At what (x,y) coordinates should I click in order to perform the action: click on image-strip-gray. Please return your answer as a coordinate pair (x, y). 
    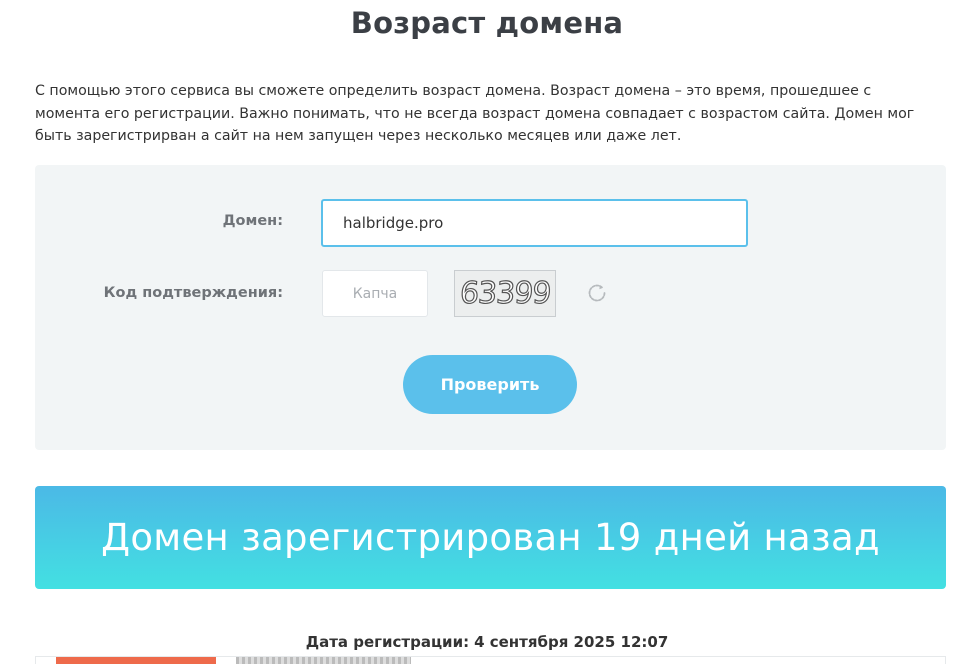
    Looking at the image, I should click on (323, 660).